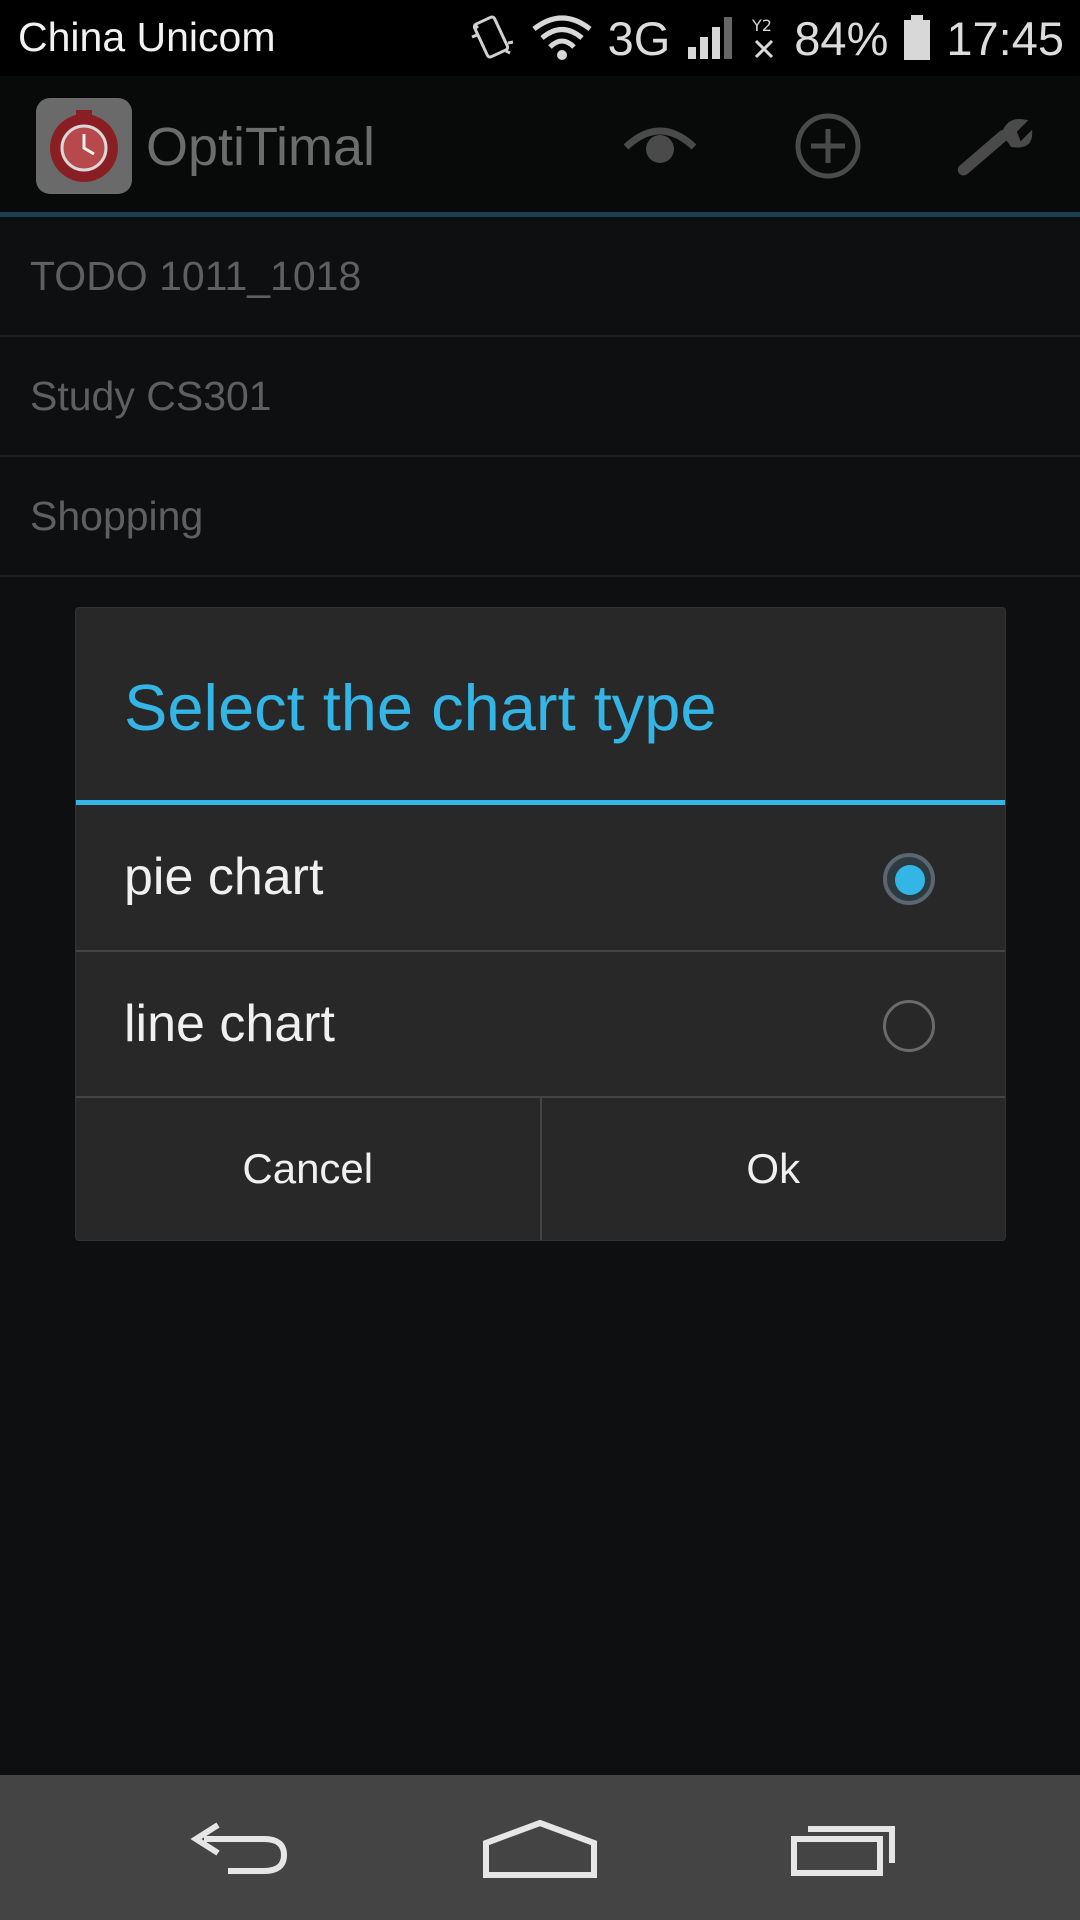 The image size is (1080, 1920). I want to click on back-button, so click(239, 1849).